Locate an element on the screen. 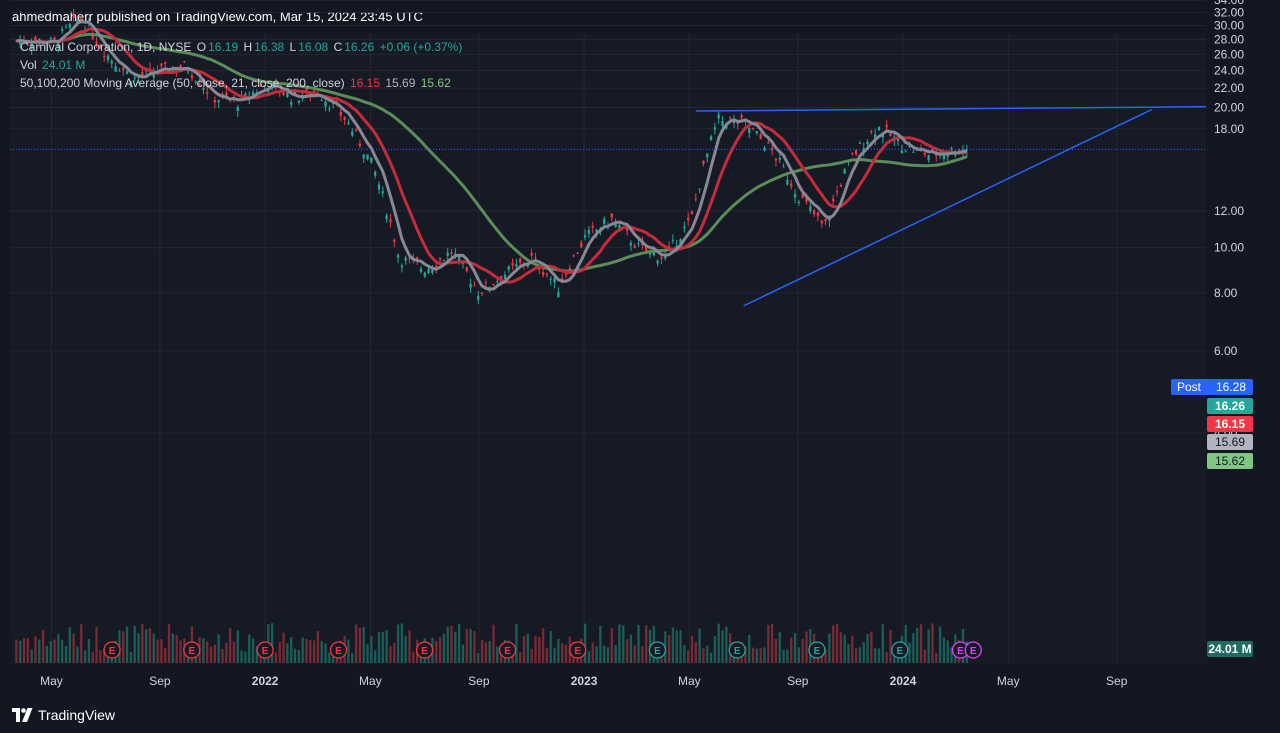 The height and width of the screenshot is (733, 1280). legend-open-label: O is located at coordinates (201, 47).